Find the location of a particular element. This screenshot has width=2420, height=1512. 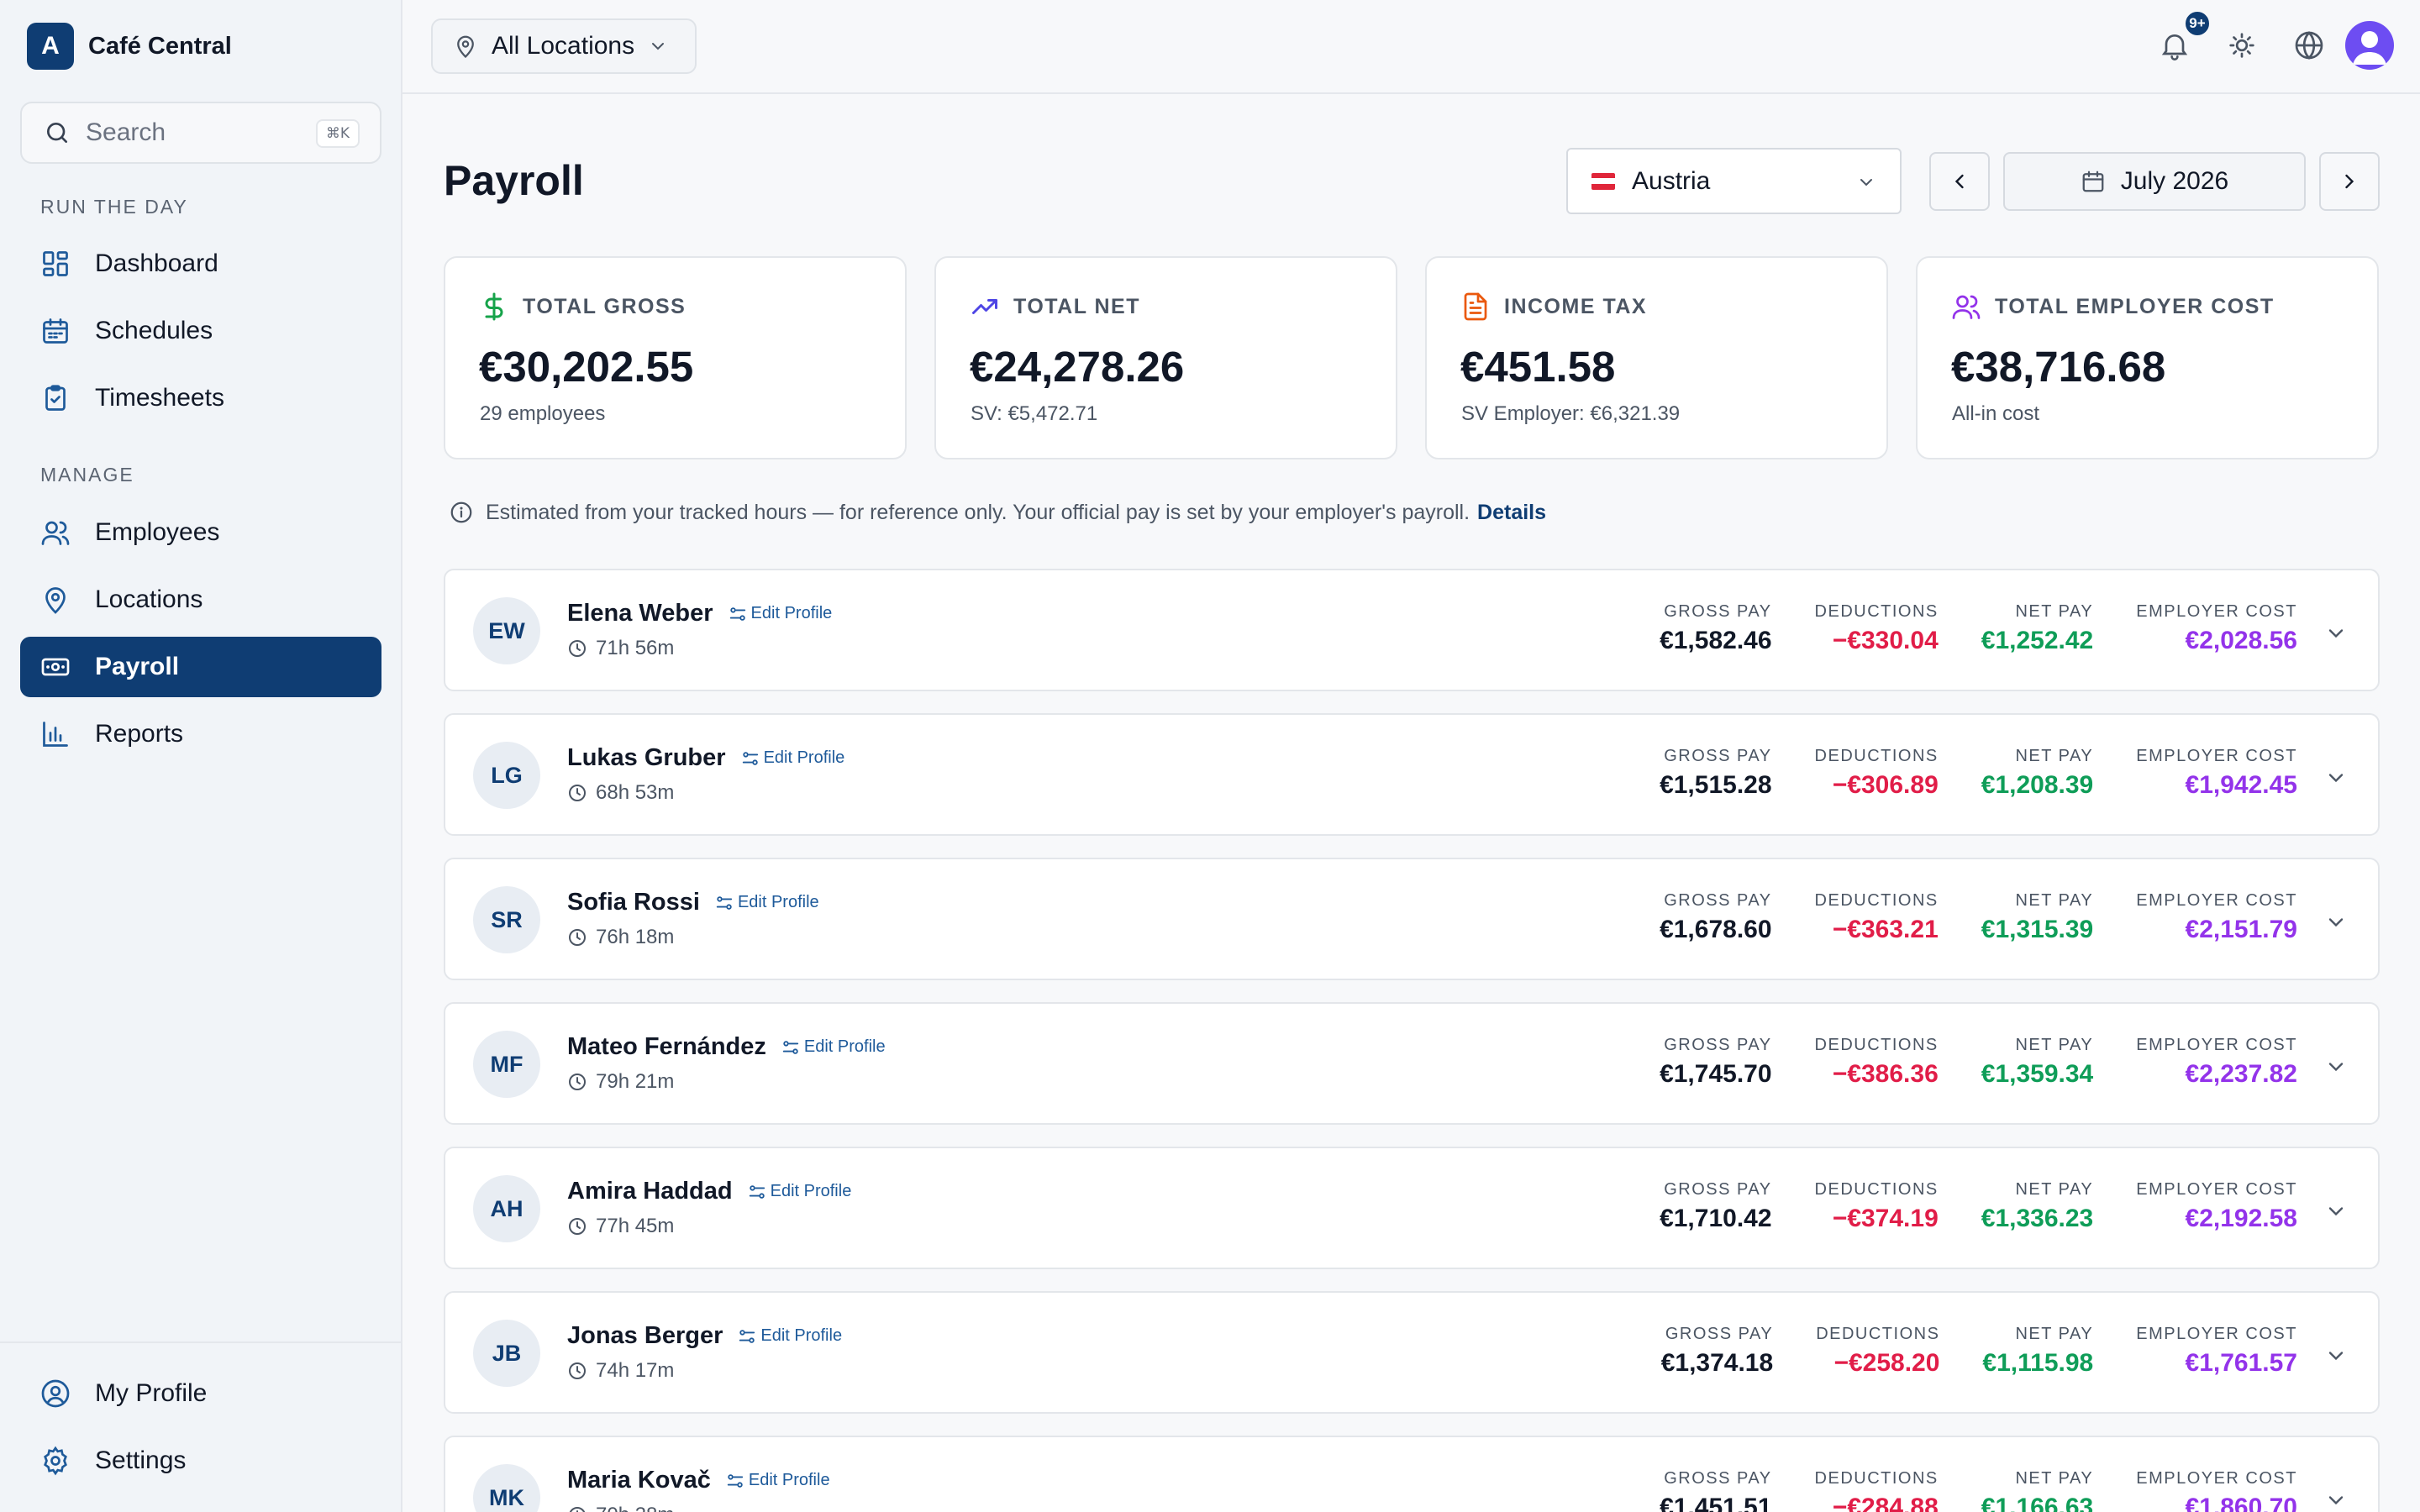

metric-employer-cost: EMPLOYER COST €2,237.82 is located at coordinates (2216, 1062).